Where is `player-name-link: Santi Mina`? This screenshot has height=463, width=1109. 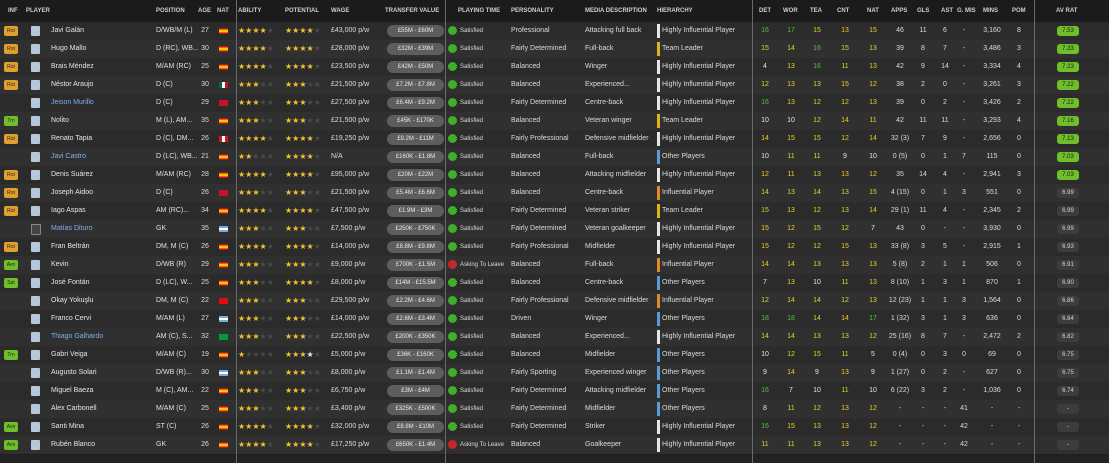 player-name-link: Santi Mina is located at coordinates (101, 427).